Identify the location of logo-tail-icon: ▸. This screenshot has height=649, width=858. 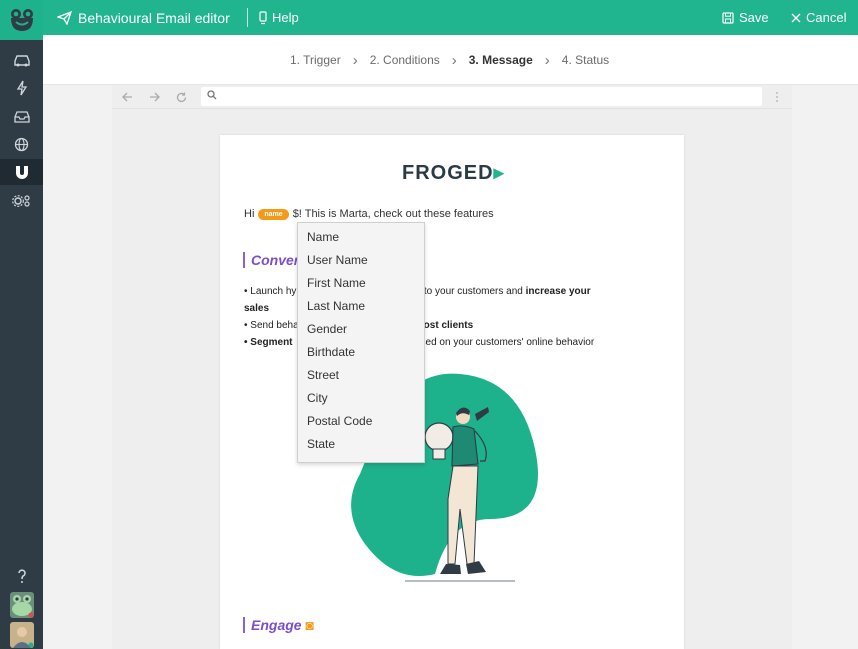
(499, 173).